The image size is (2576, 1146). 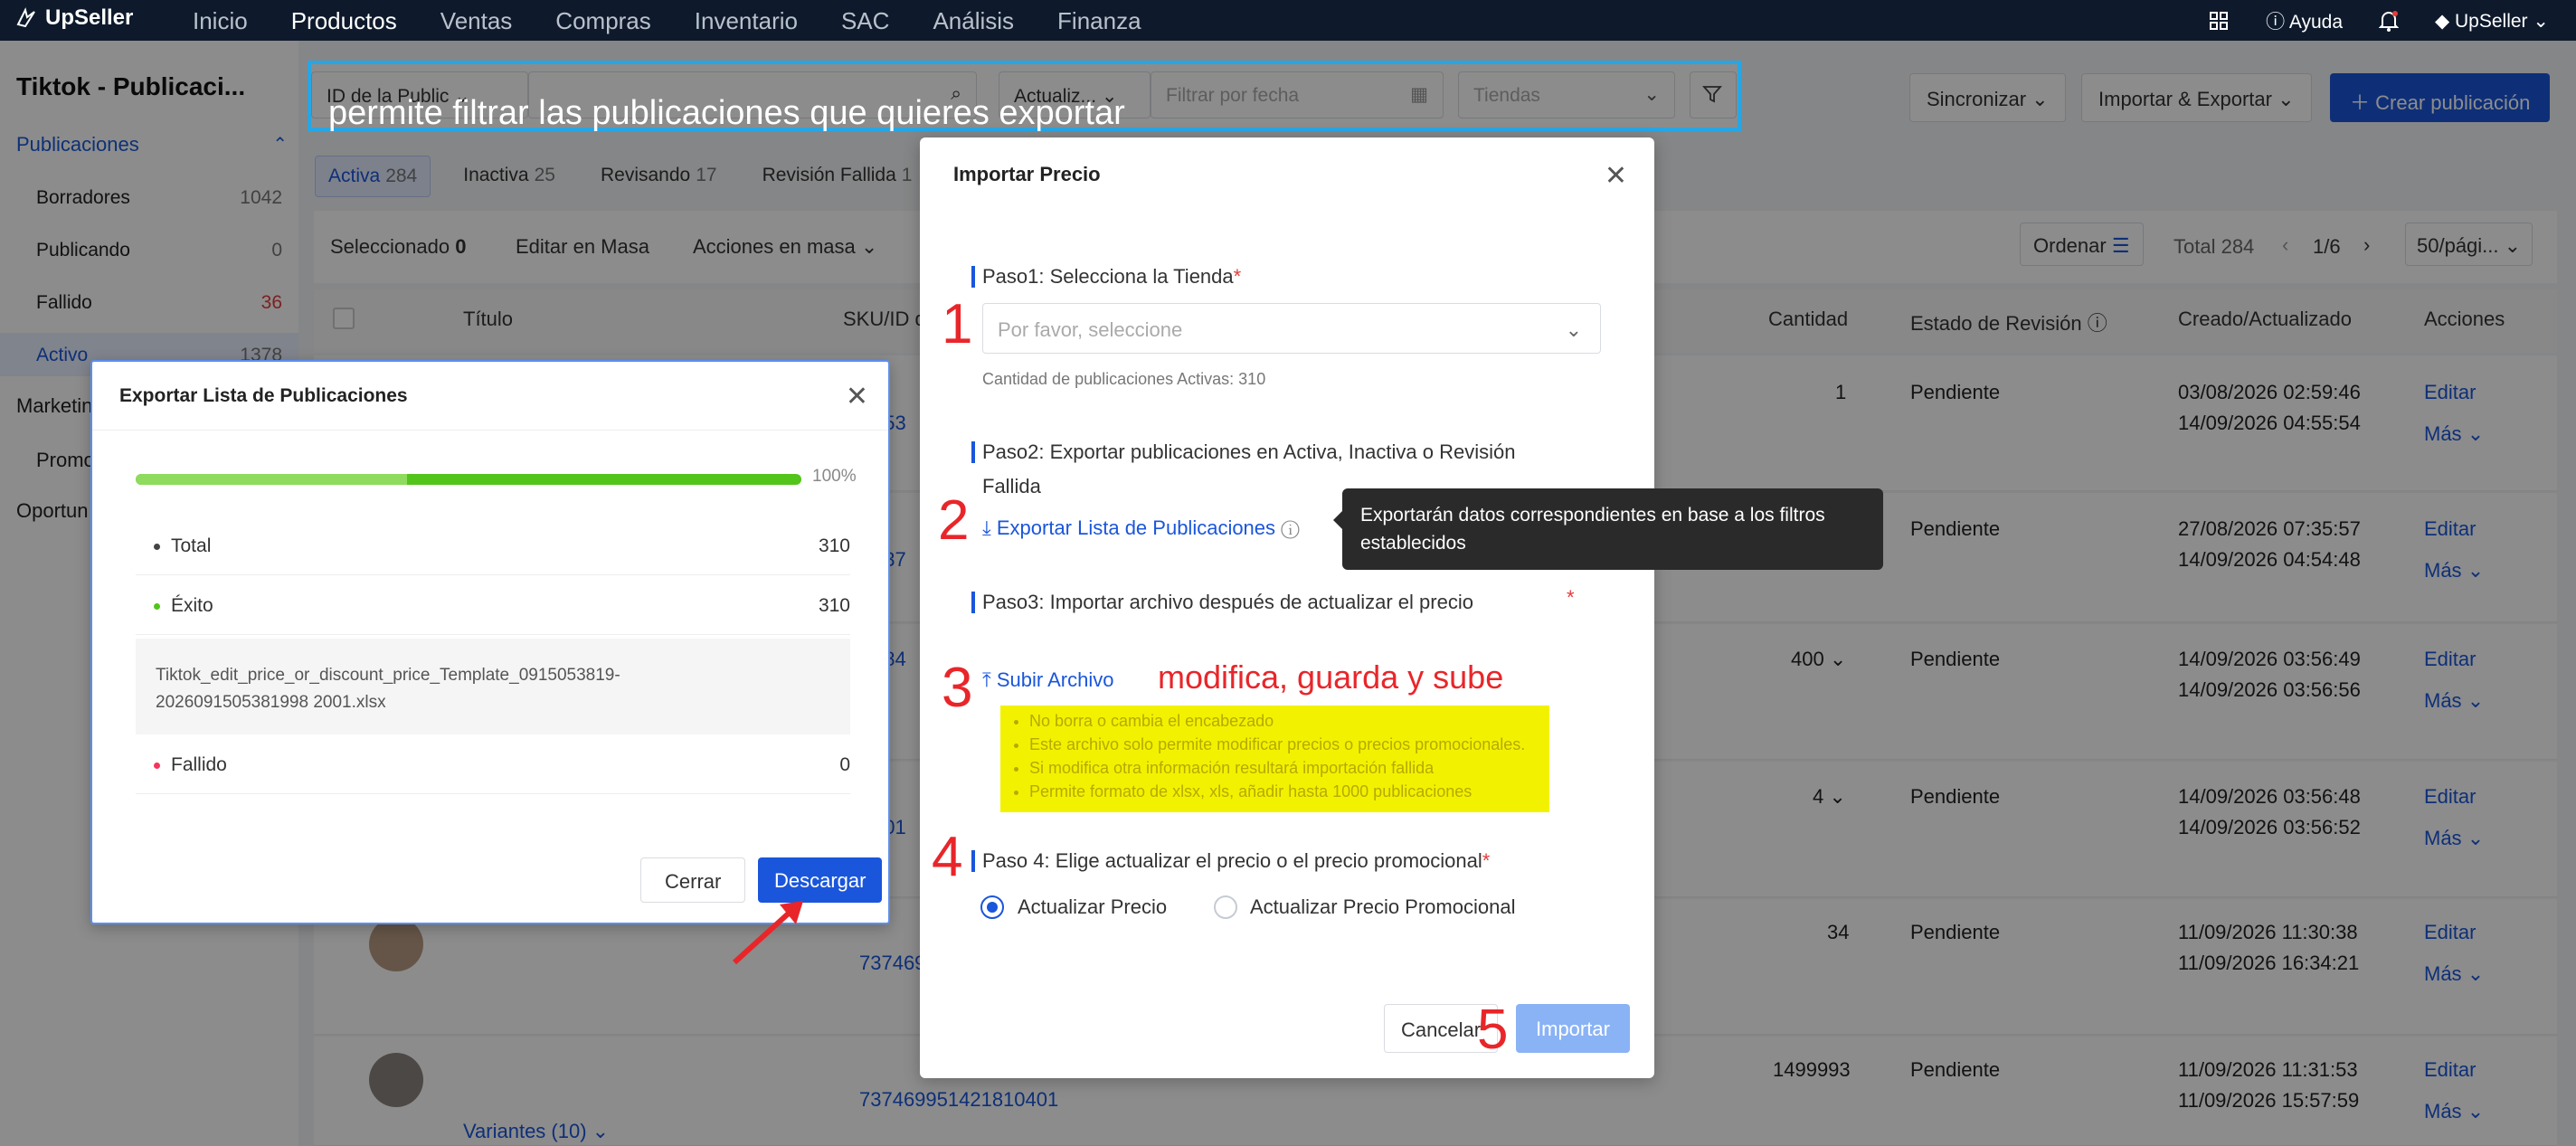 What do you see at coordinates (834, 476) in the screenshot?
I see `progress-percent: 100%` at bounding box center [834, 476].